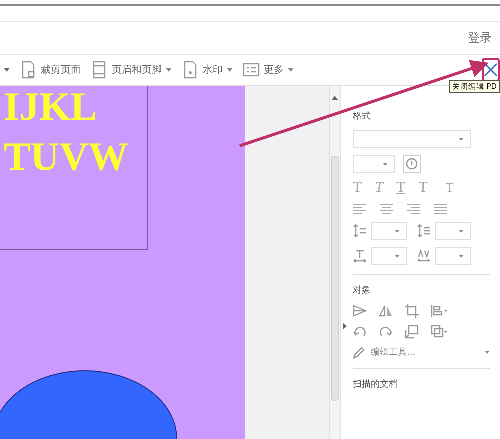  Describe the element at coordinates (335, 278) in the screenshot. I see `scrollbar-thumb` at that location.